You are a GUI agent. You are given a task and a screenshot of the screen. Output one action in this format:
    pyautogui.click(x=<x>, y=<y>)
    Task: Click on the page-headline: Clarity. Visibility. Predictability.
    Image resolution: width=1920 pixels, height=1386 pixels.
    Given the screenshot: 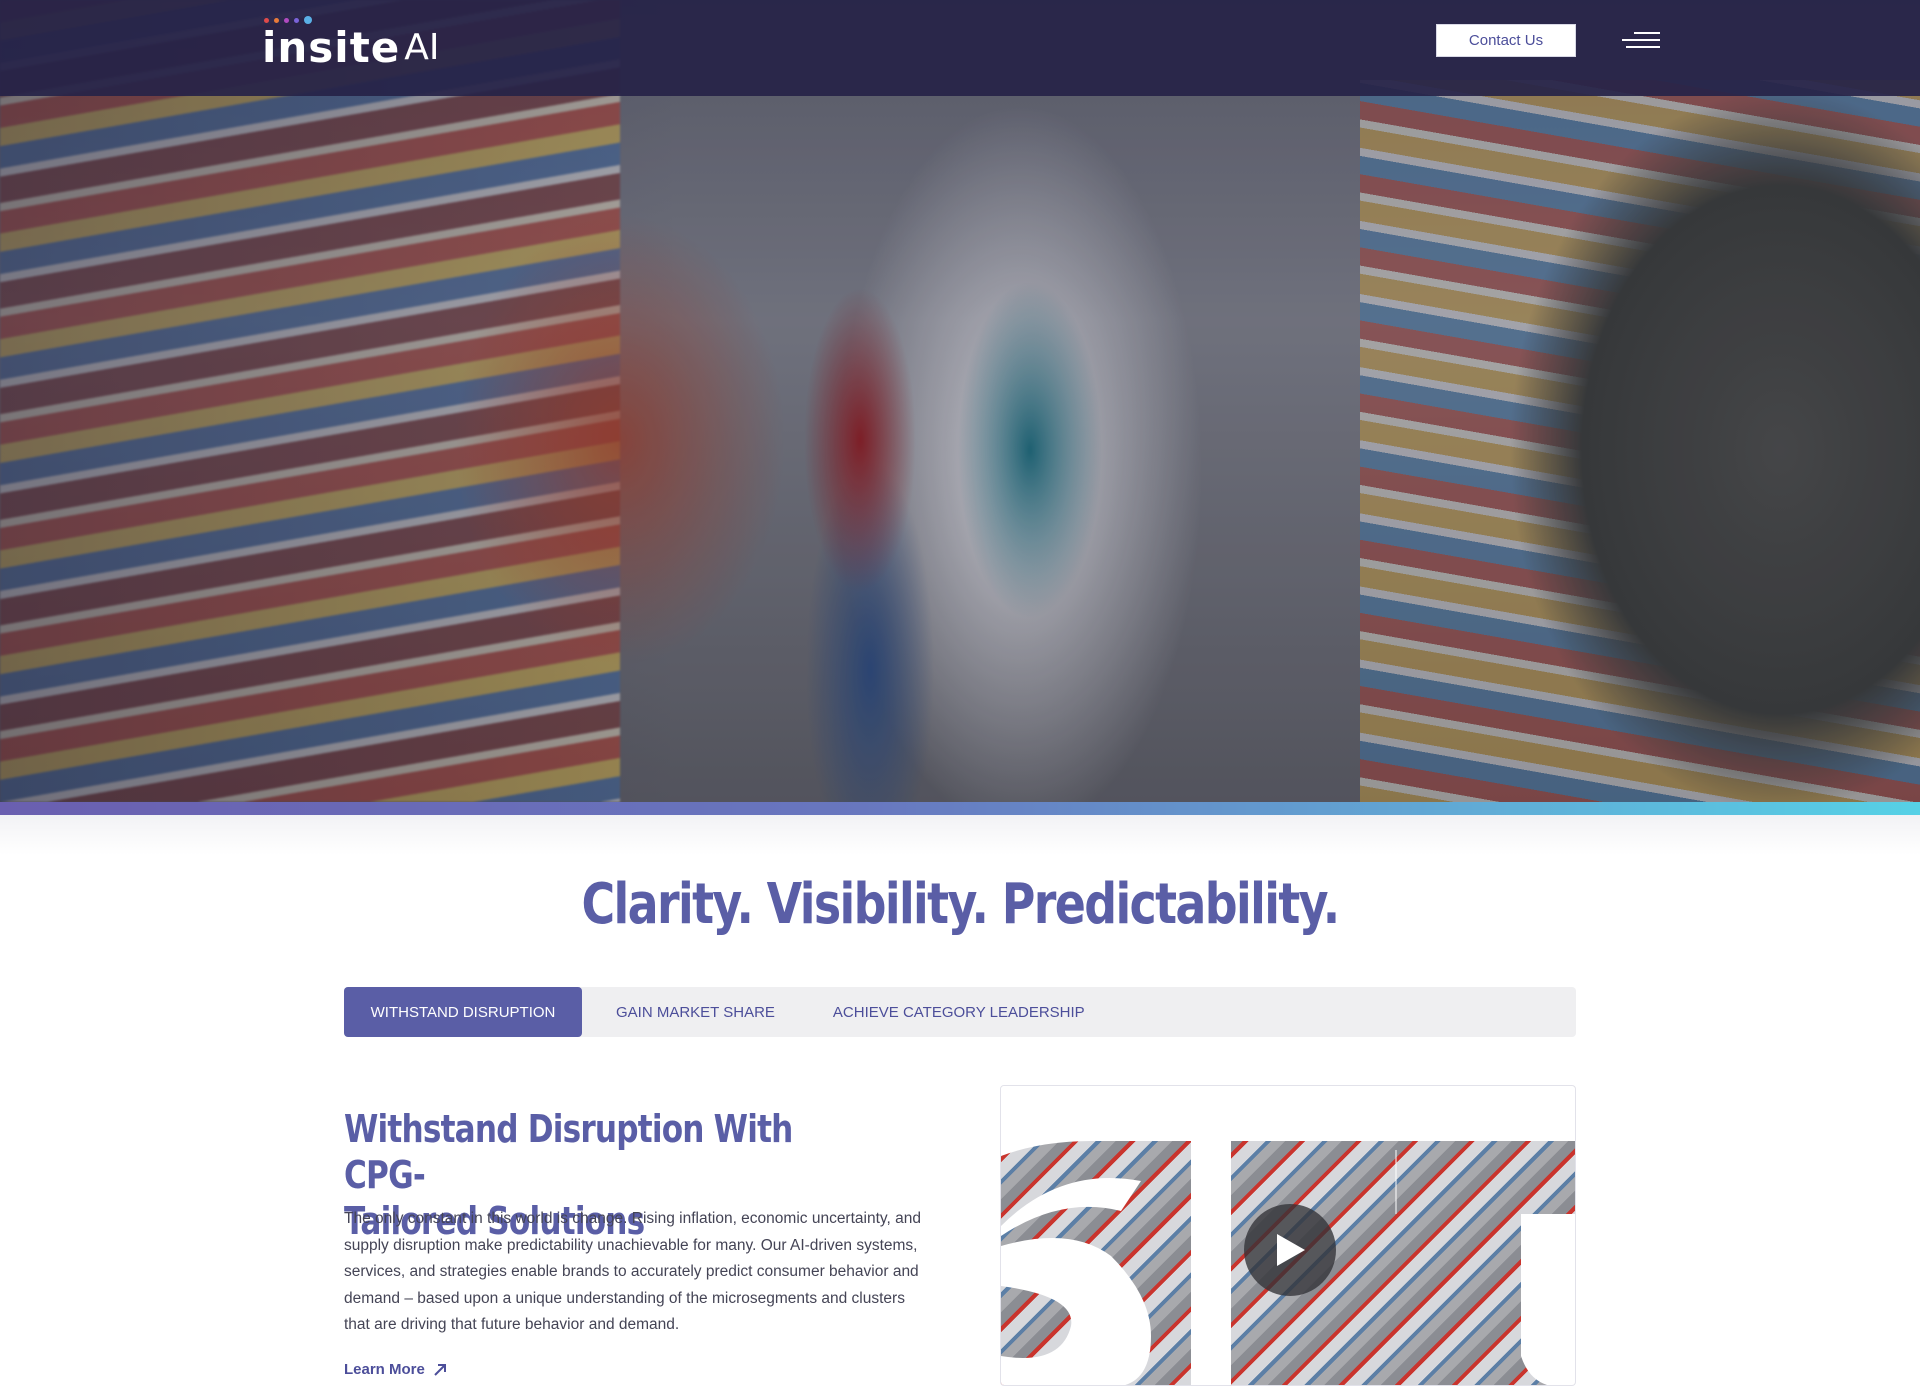 What is the action you would take?
    pyautogui.click(x=960, y=904)
    